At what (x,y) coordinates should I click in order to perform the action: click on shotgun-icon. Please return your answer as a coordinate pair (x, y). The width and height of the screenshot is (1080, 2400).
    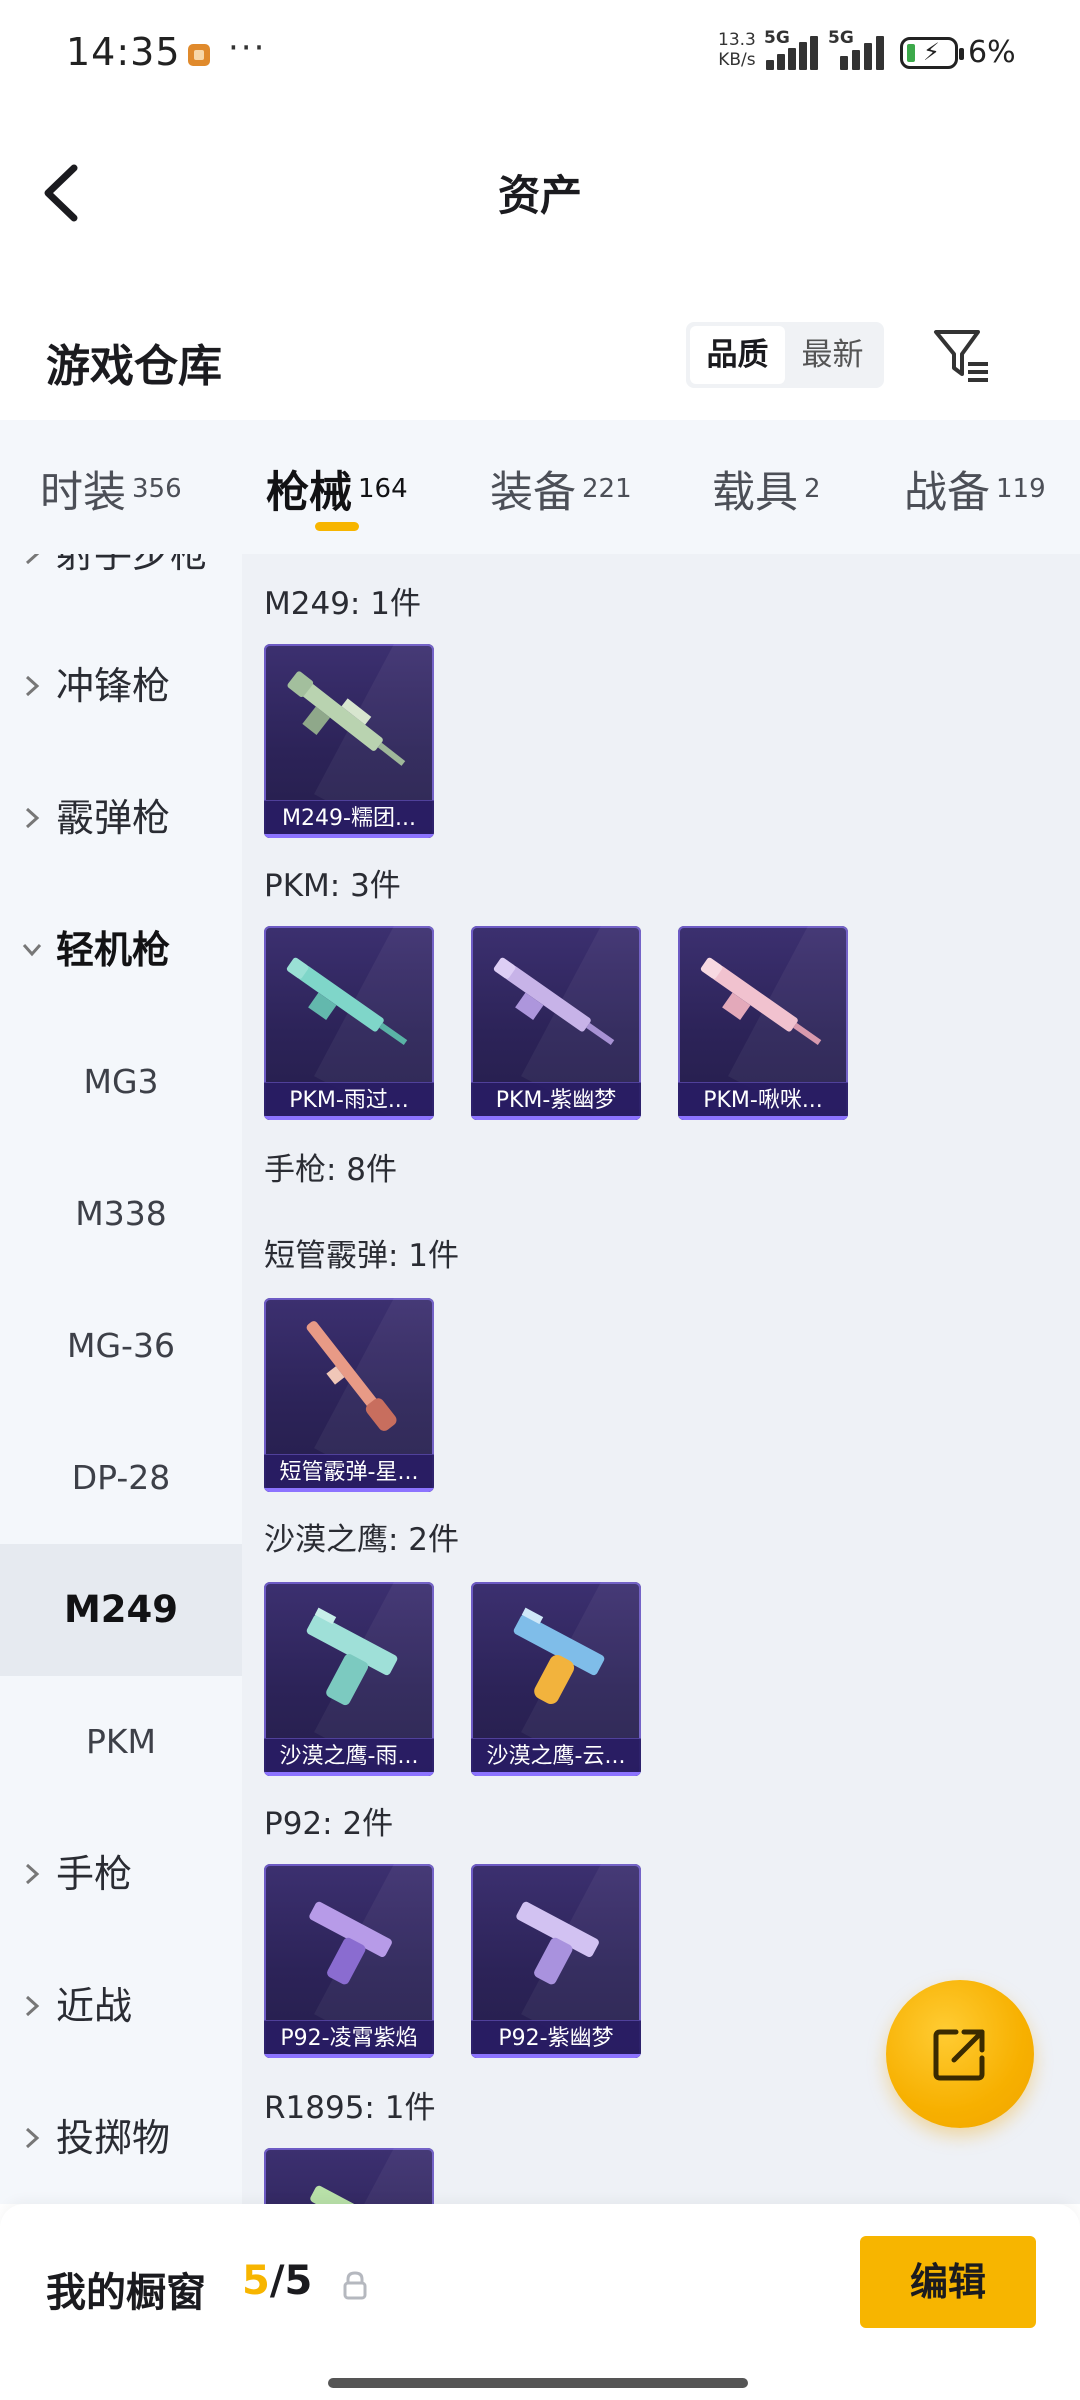
    Looking at the image, I should click on (351, 1376).